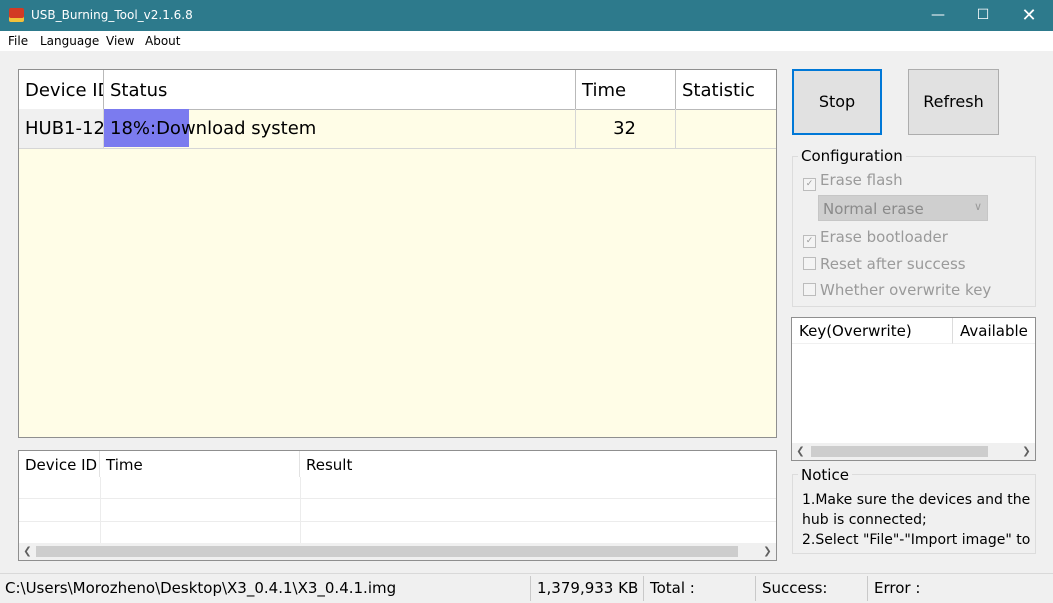 This screenshot has height=603, width=1053. I want to click on menu-view: View, so click(120, 41).